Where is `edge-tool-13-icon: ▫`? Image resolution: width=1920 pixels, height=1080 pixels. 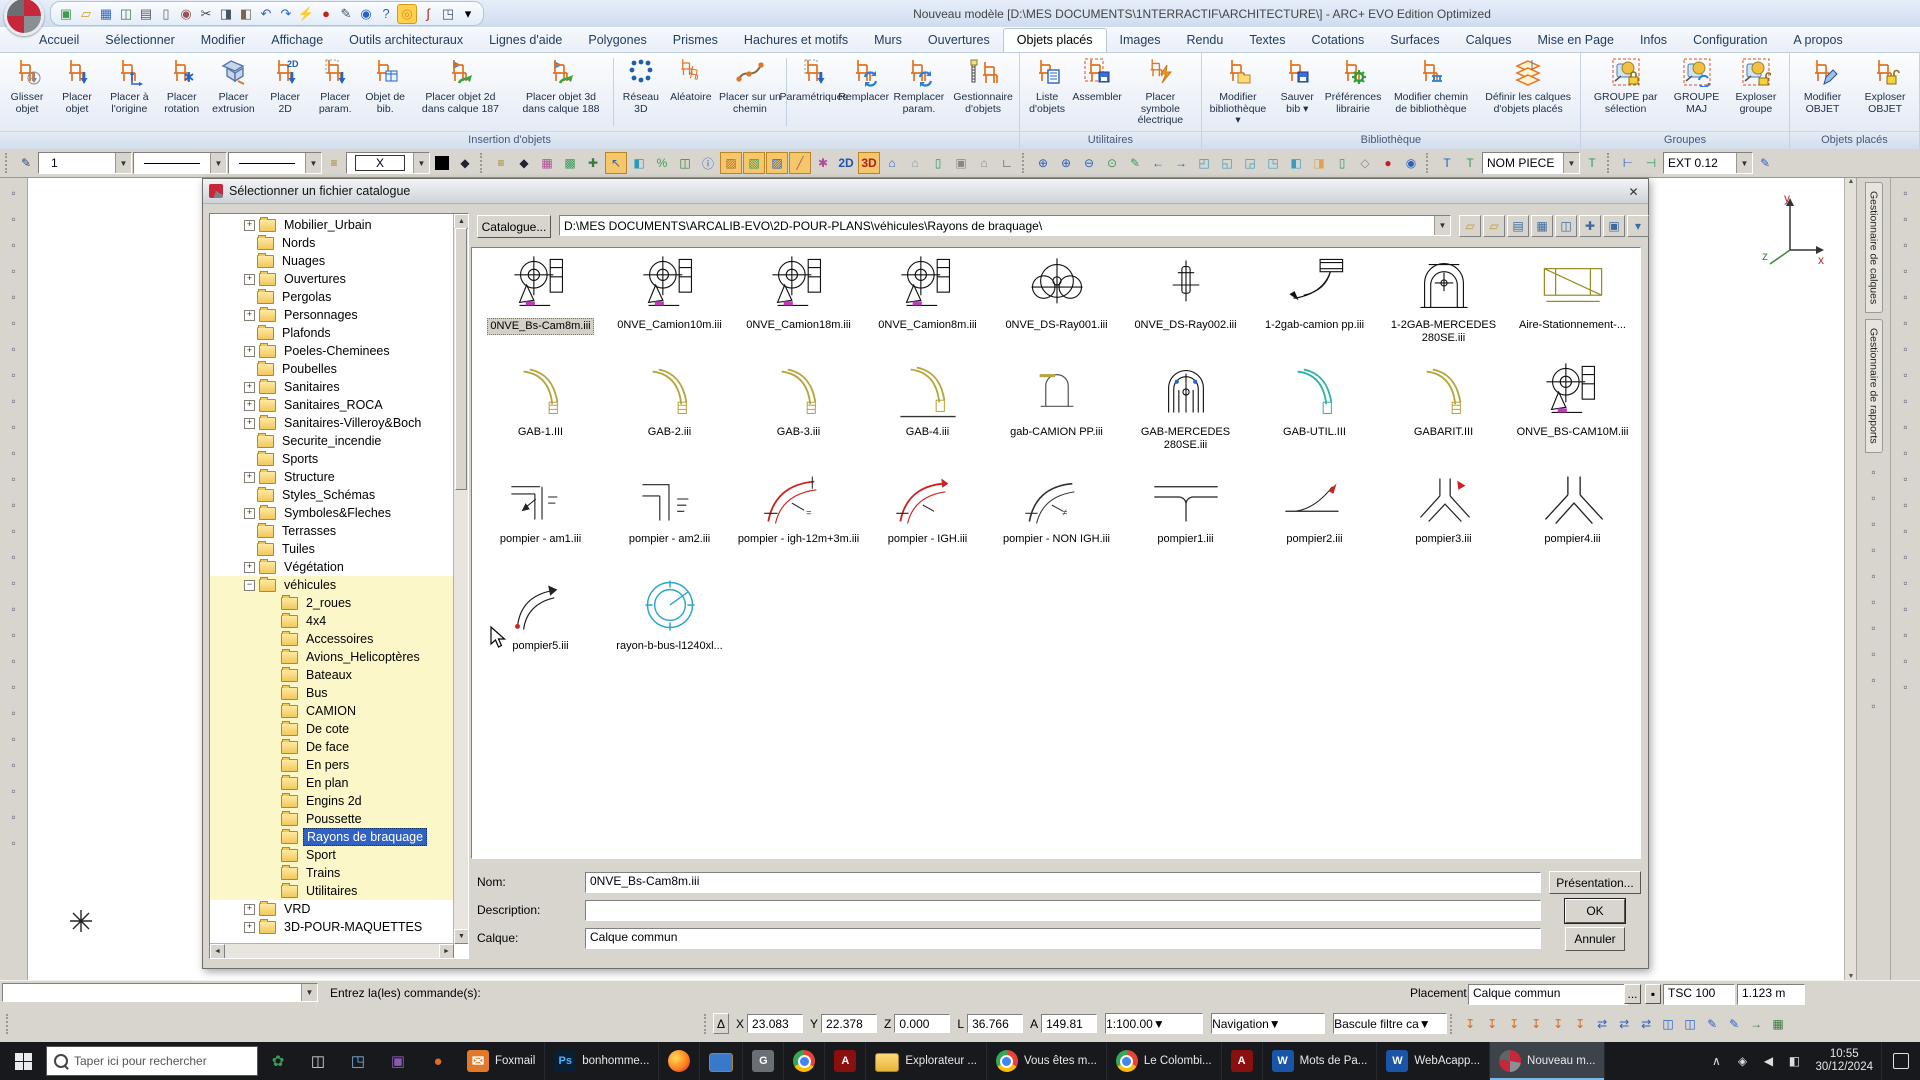
edge-tool-13-icon: ▫ is located at coordinates (1905, 505).